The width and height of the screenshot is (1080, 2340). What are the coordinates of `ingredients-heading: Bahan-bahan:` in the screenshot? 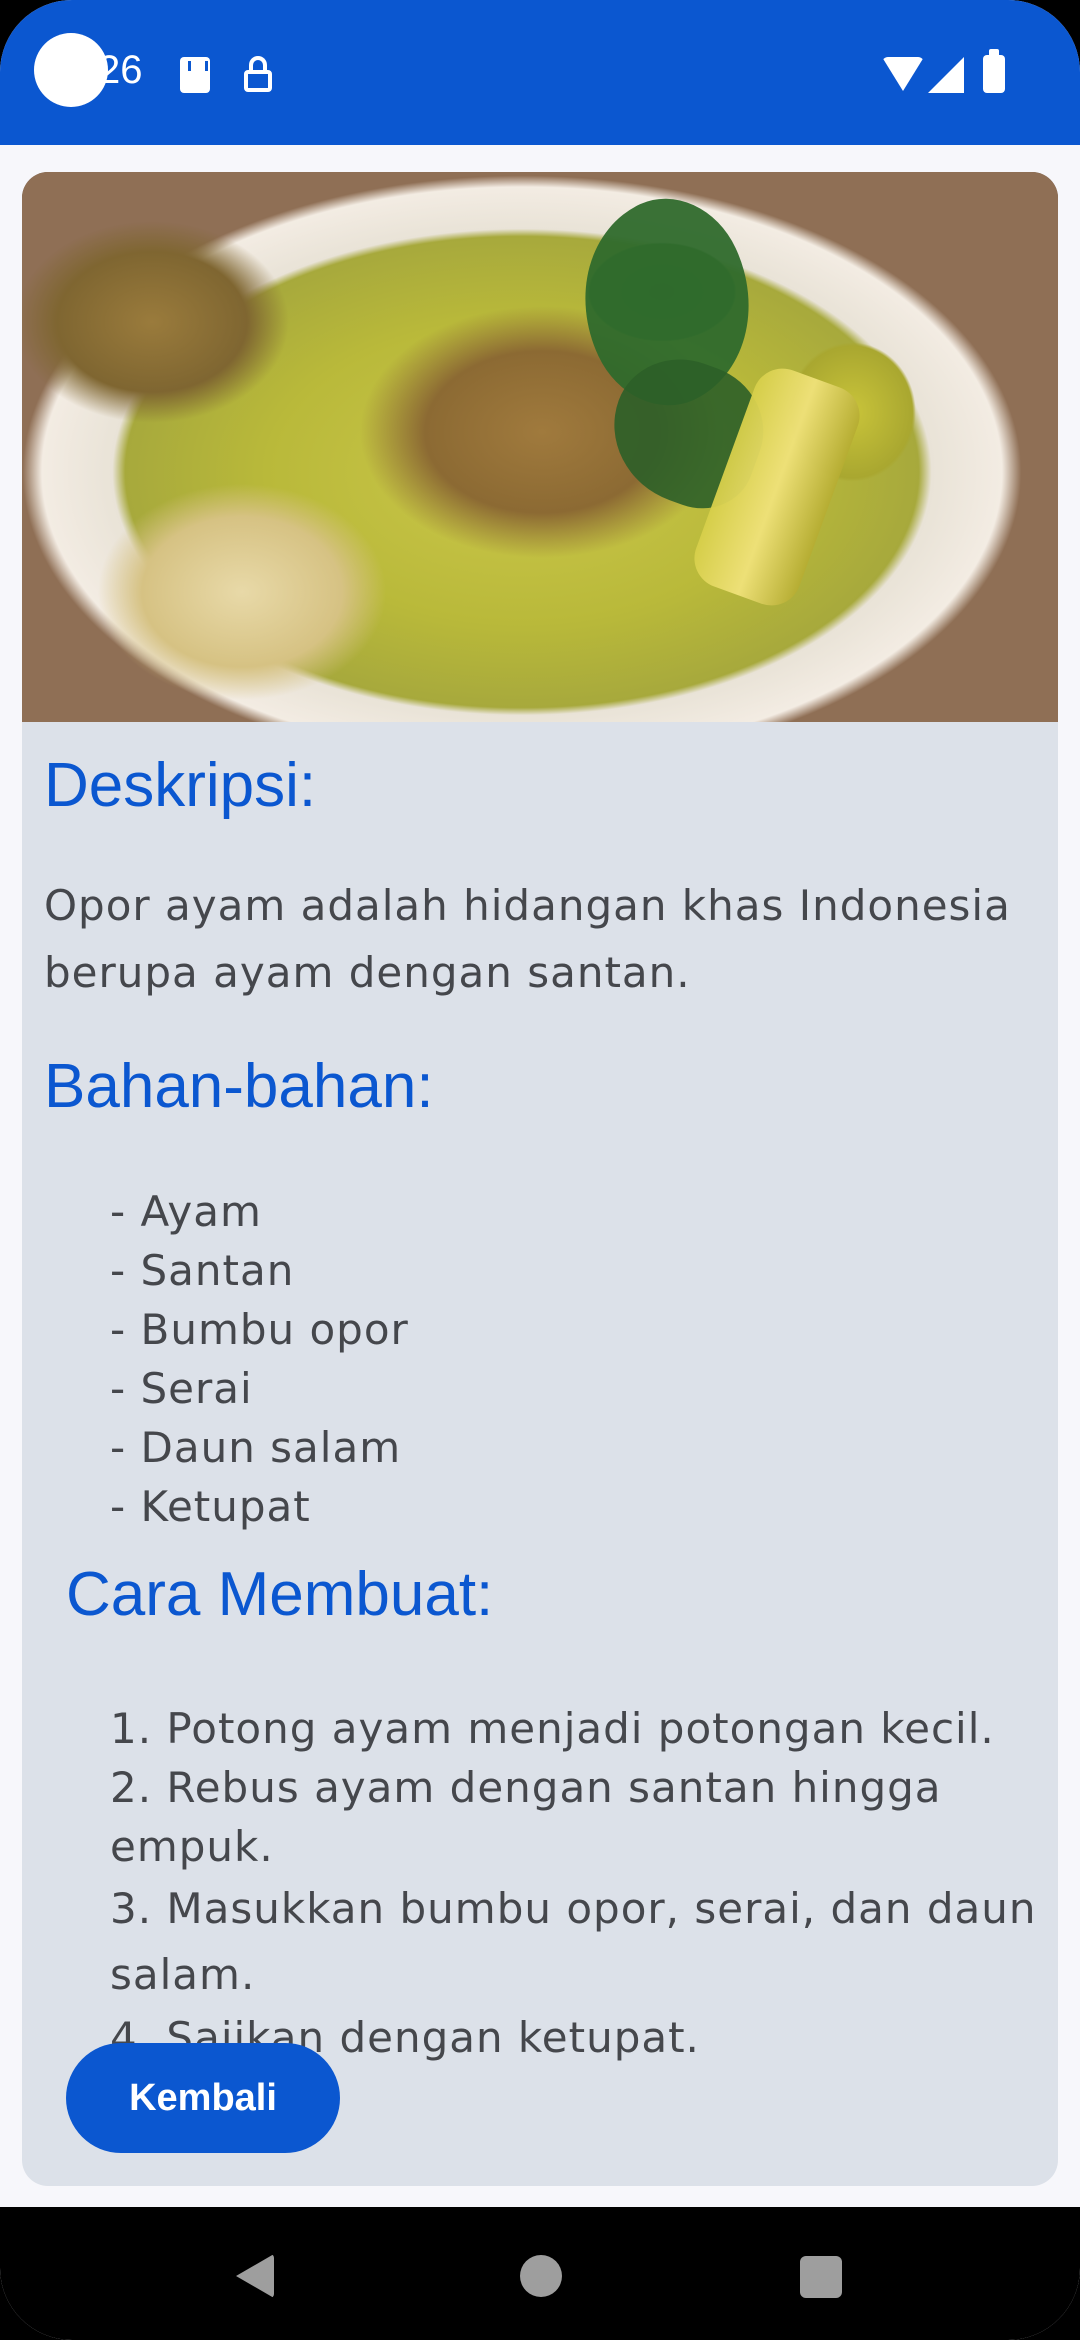 It's located at (239, 1086).